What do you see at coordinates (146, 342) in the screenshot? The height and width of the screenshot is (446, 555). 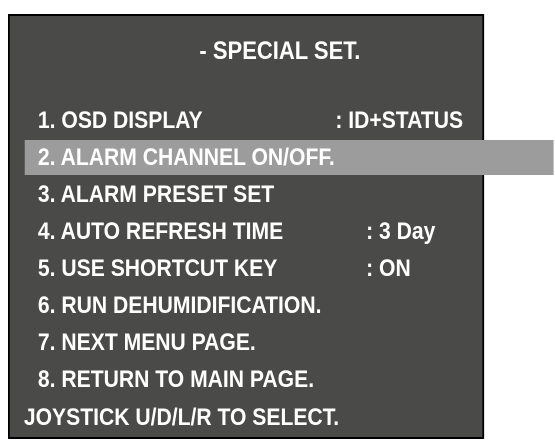 I see `menu-item-label: 7. NEXT MENU PAGE.` at bounding box center [146, 342].